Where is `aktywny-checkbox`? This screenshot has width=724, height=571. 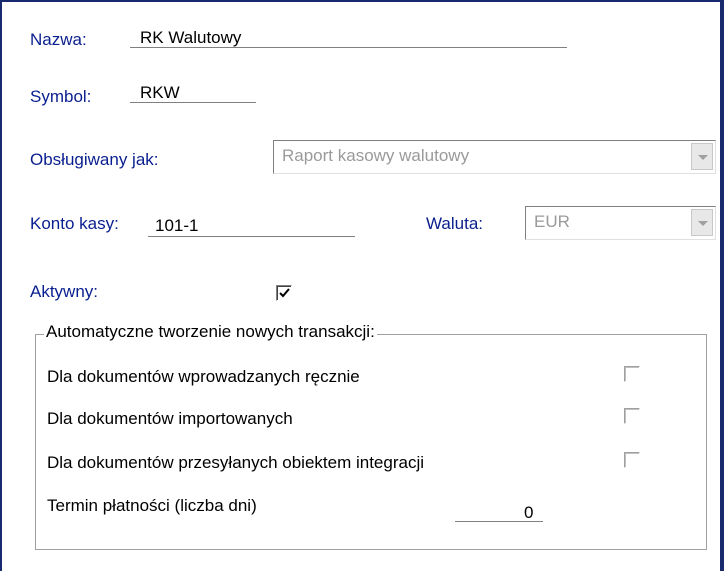
aktywny-checkbox is located at coordinates (284, 293).